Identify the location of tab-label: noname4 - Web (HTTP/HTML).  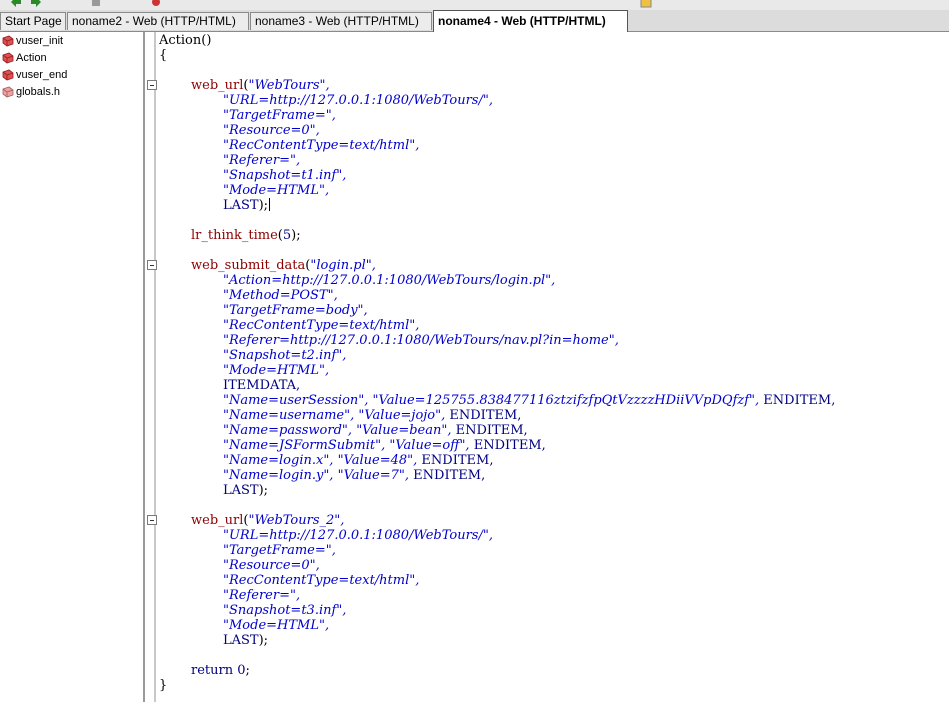
(522, 21).